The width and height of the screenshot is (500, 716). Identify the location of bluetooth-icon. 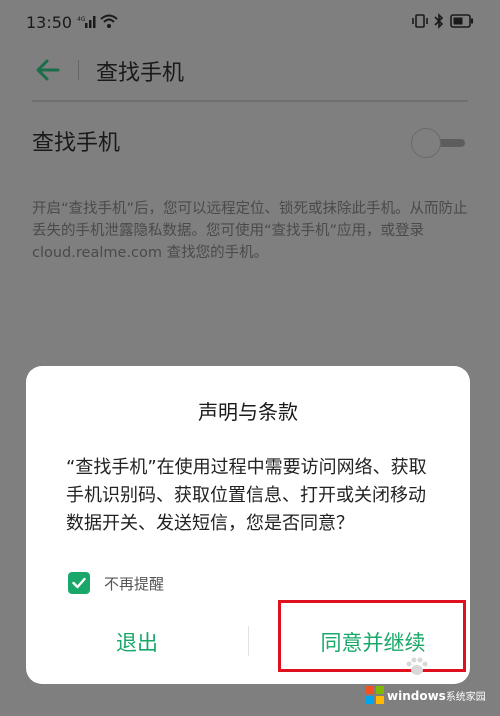
(439, 21).